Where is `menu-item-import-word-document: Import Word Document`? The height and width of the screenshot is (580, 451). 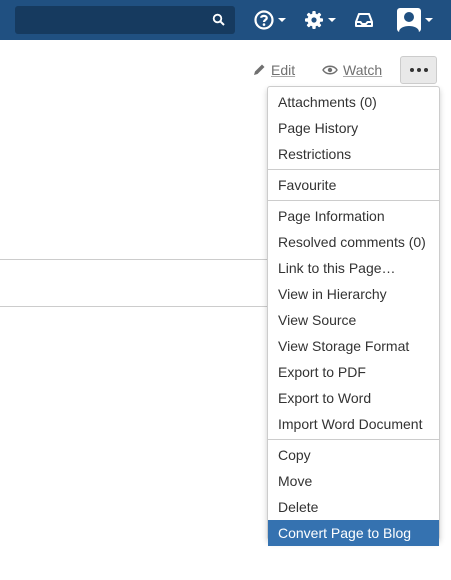
menu-item-import-word-document: Import Word Document is located at coordinates (353, 424).